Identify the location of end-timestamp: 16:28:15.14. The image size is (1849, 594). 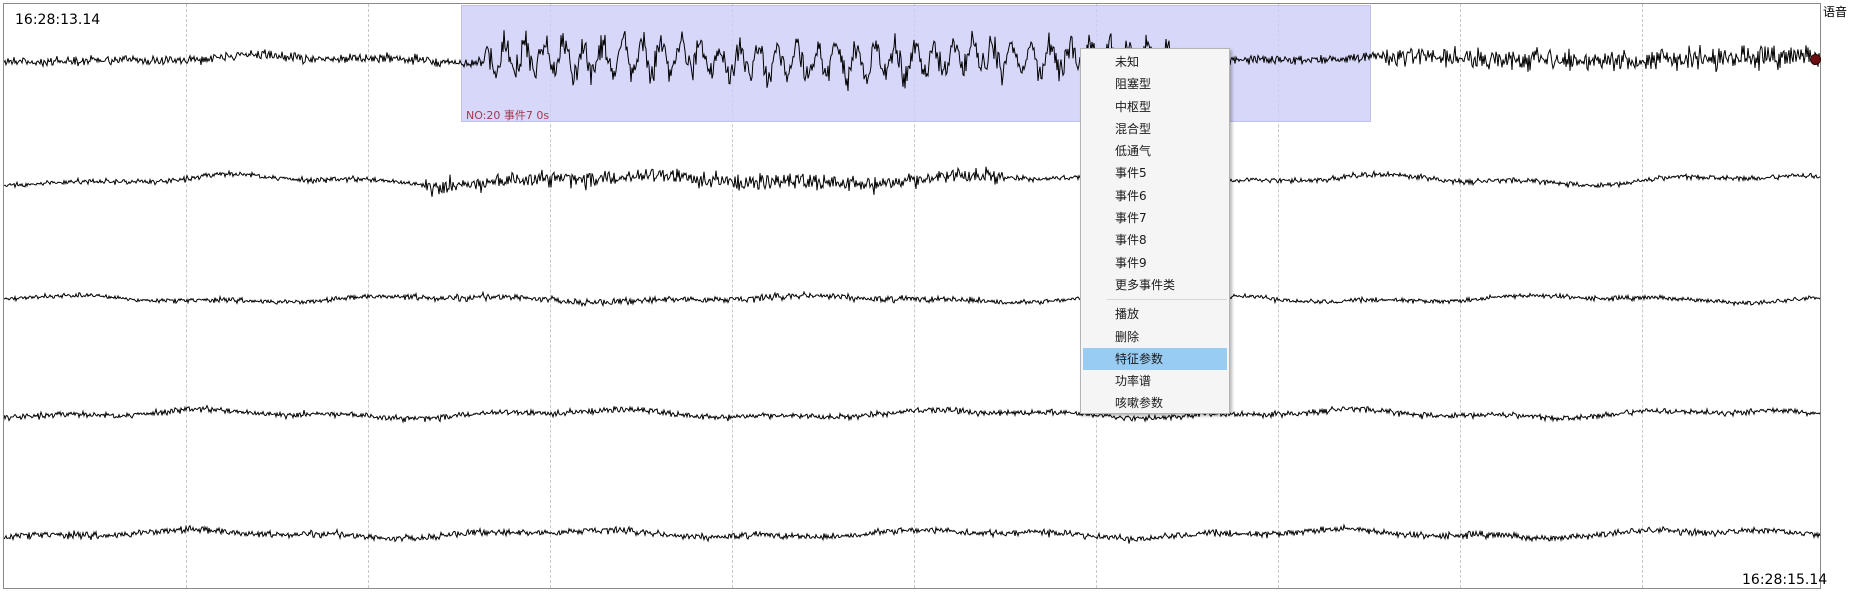
(1785, 580).